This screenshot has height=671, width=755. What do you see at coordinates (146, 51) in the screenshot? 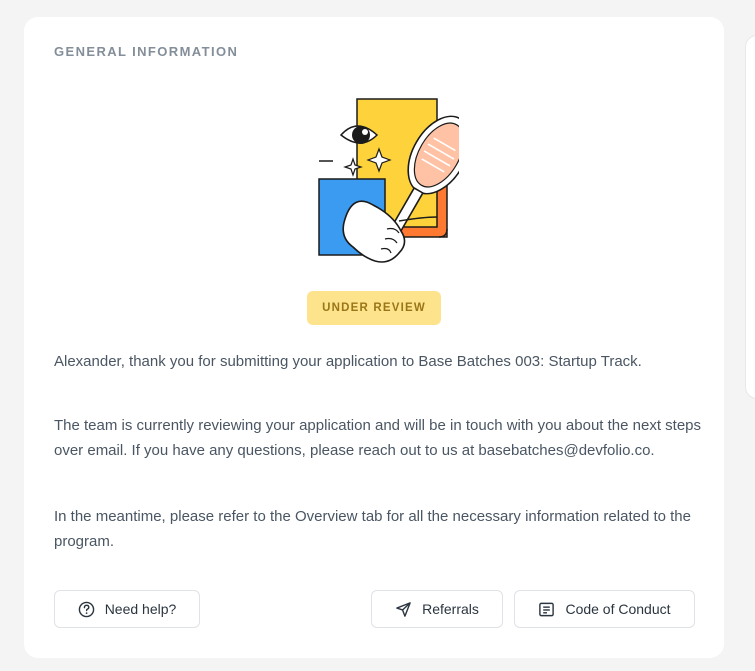
I see `section-title: GENERAL INFORMATION` at bounding box center [146, 51].